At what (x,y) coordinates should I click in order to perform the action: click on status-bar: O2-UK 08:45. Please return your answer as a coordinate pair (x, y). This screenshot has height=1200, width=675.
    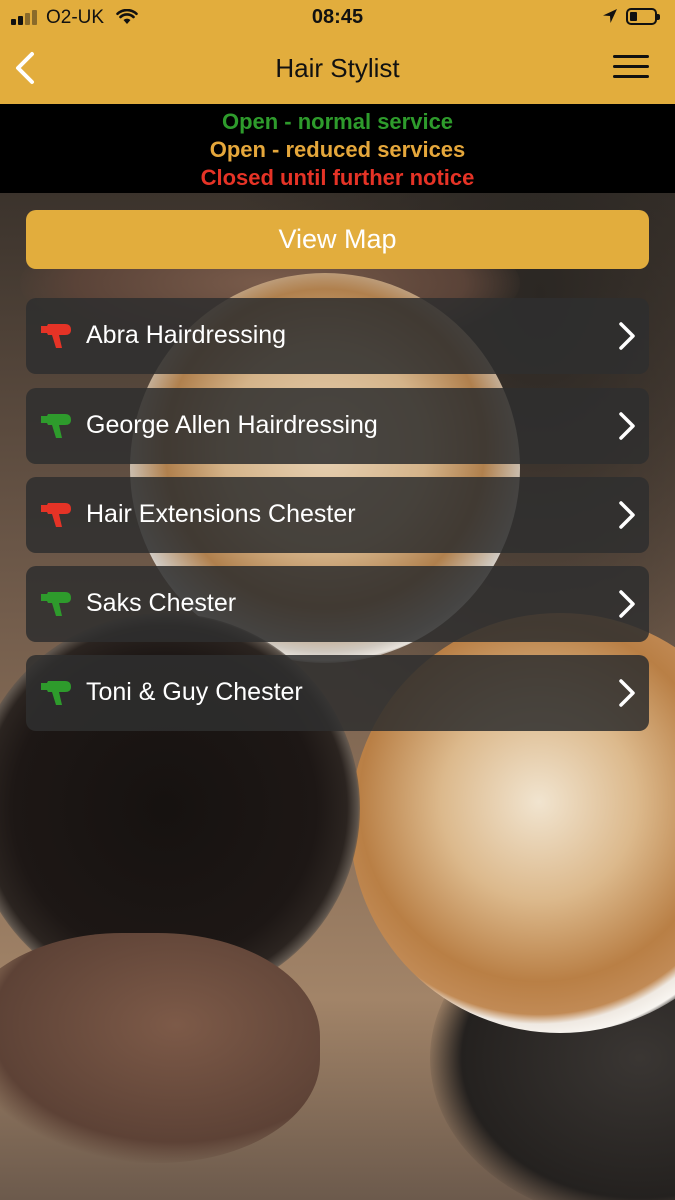
    Looking at the image, I should click on (337, 17).